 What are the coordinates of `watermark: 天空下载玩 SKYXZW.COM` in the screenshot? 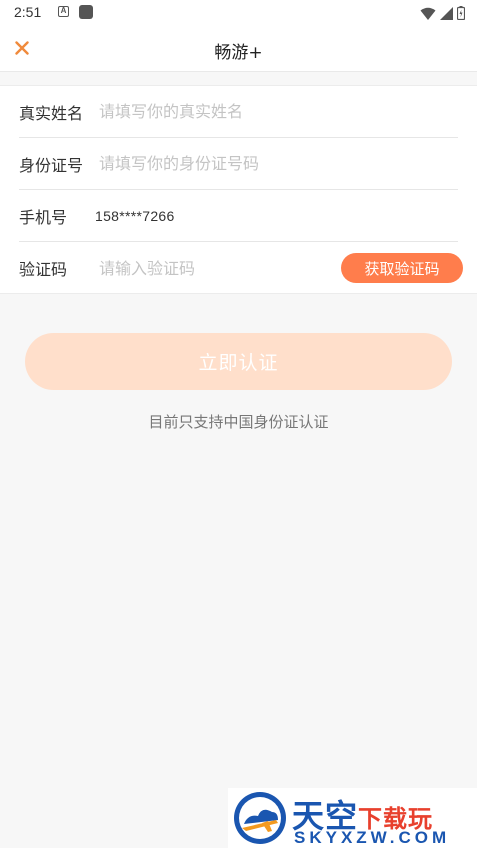 It's located at (352, 818).